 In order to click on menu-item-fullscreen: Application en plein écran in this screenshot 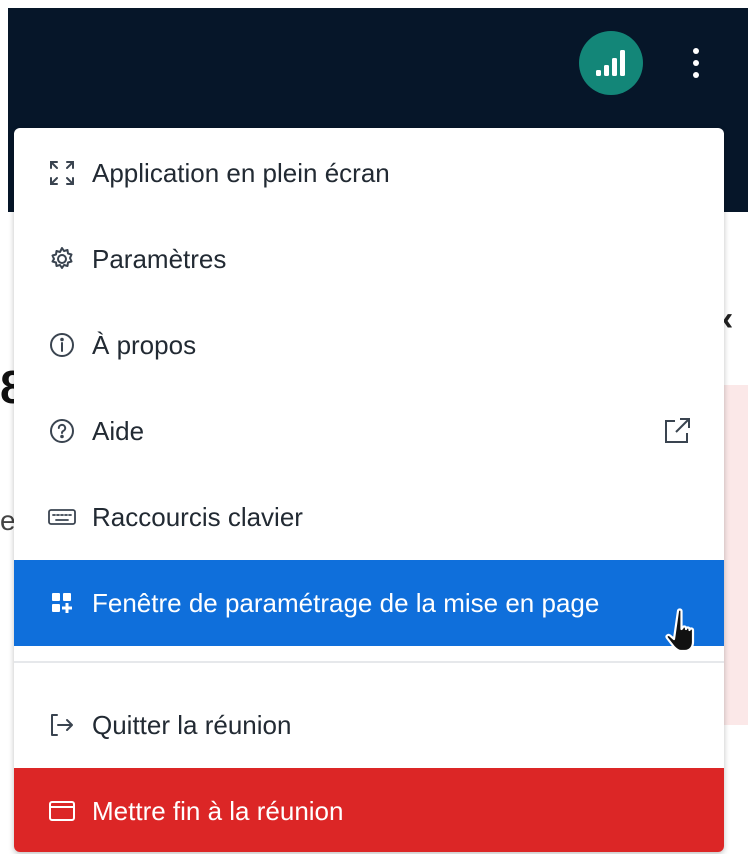, I will do `click(369, 173)`.